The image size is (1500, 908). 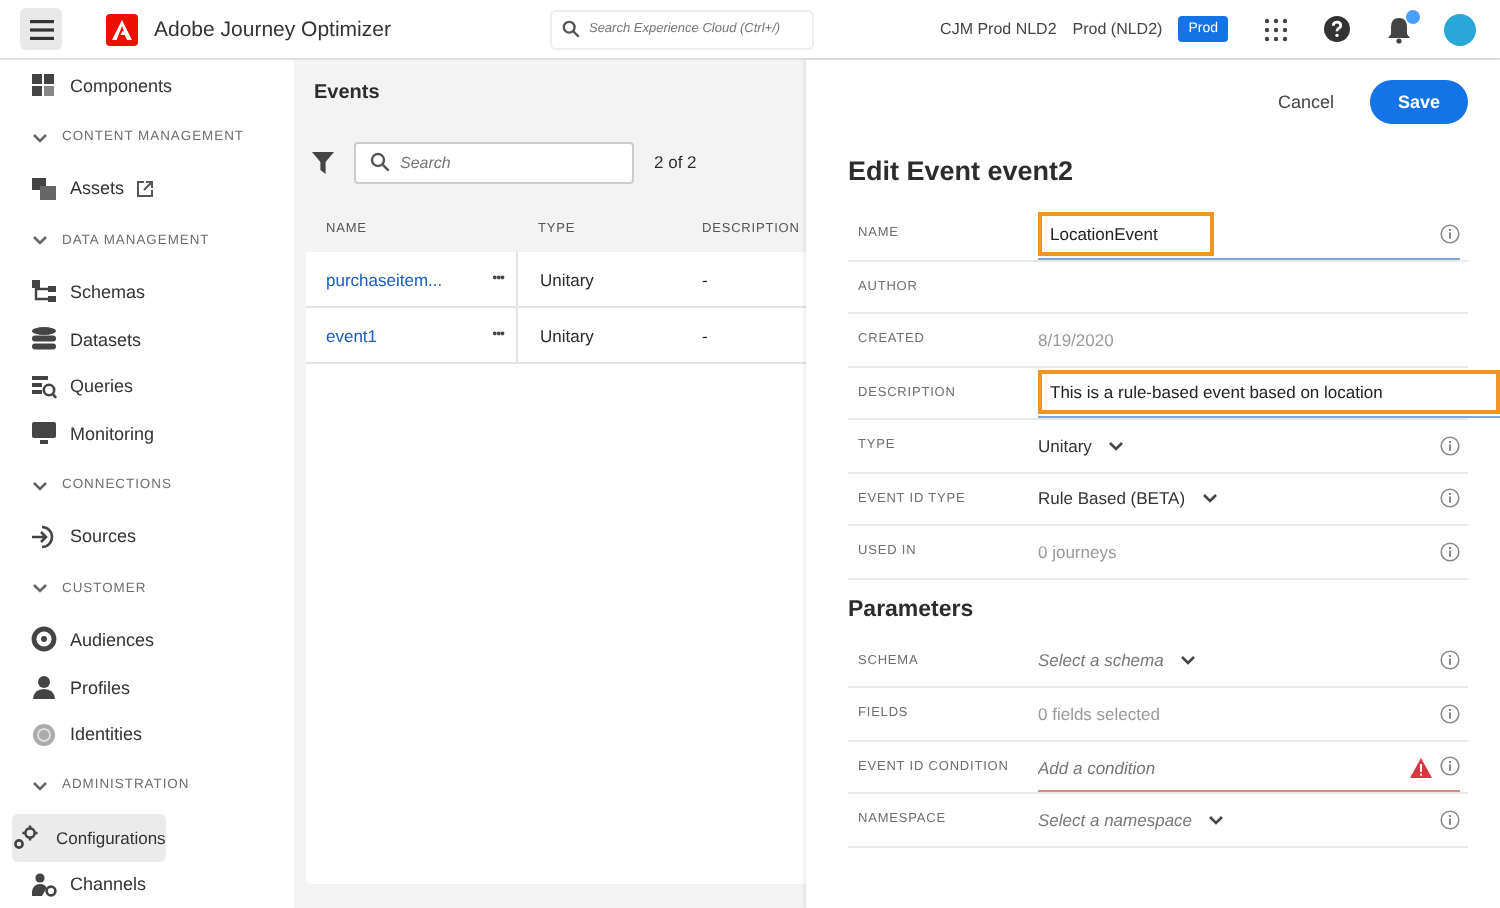 I want to click on dropdown: Select a schema, so click(x=1117, y=660).